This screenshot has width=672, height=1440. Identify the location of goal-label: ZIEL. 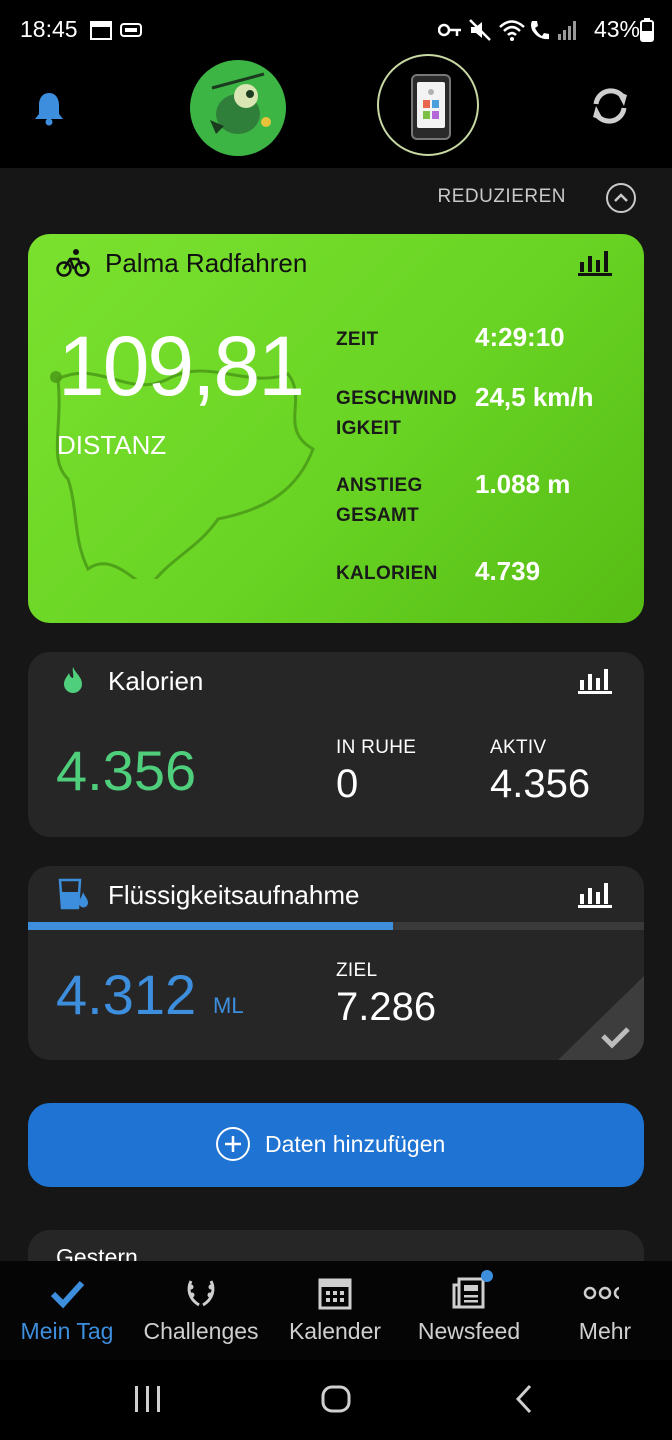
(357, 970).